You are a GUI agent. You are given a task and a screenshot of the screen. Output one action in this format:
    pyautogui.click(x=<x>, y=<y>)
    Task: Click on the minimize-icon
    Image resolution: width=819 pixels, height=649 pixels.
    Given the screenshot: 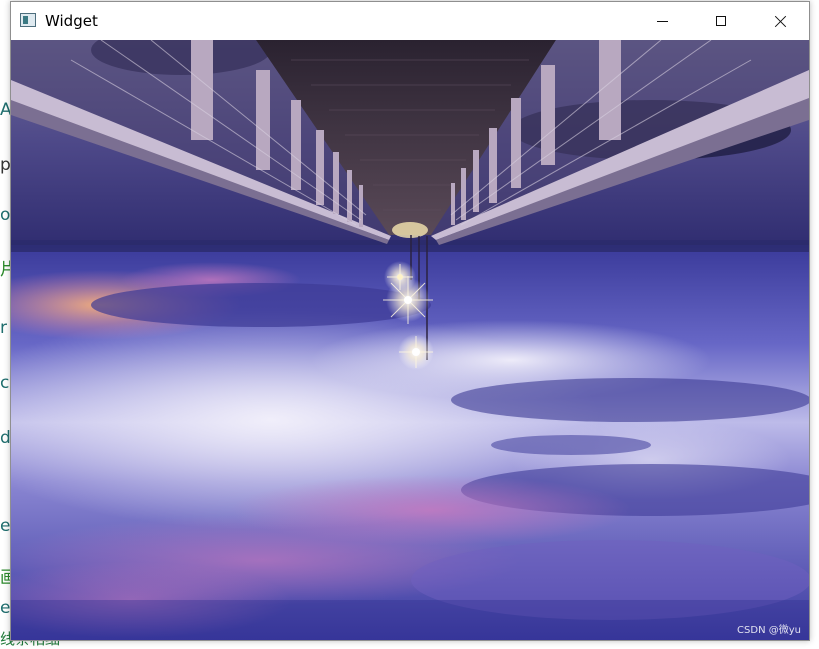 What is the action you would take?
    pyautogui.click(x=662, y=21)
    